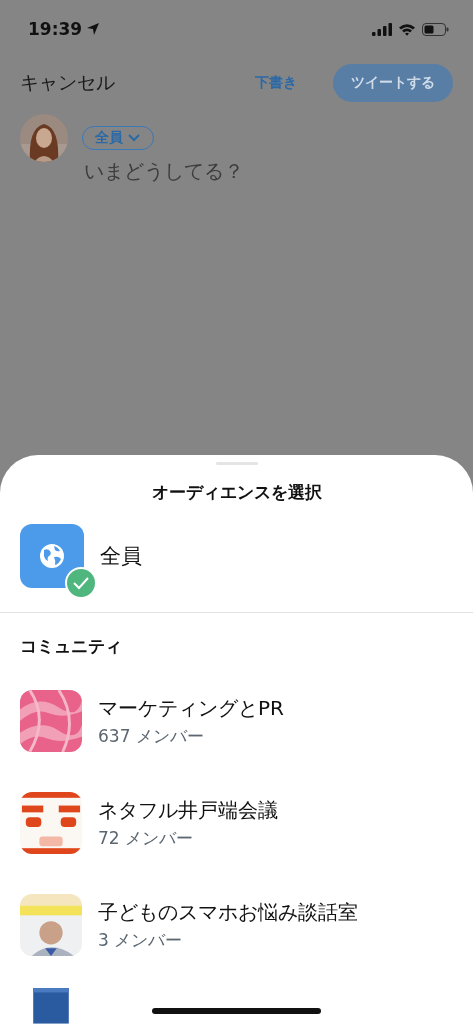 This screenshot has width=473, height=1024. I want to click on member-count: 637 メンバー, so click(151, 736).